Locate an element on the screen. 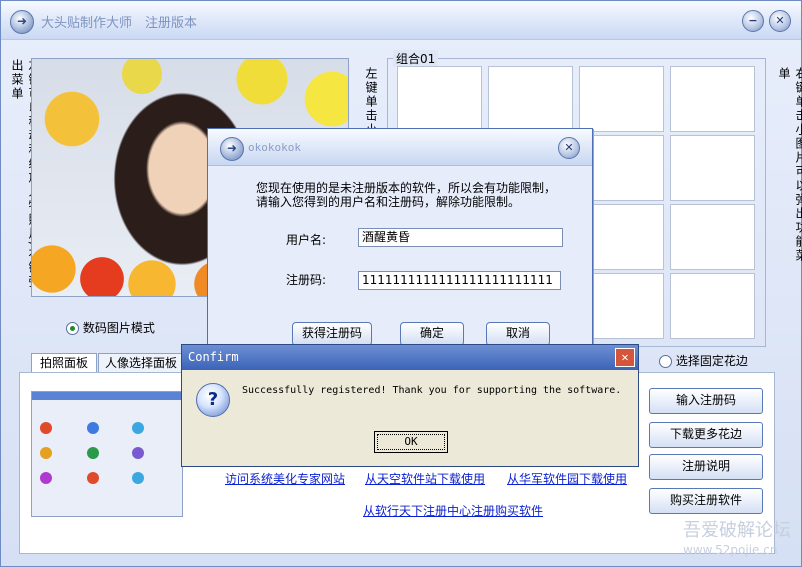  watermark-url: www.52pojie.cn is located at coordinates (730, 550).